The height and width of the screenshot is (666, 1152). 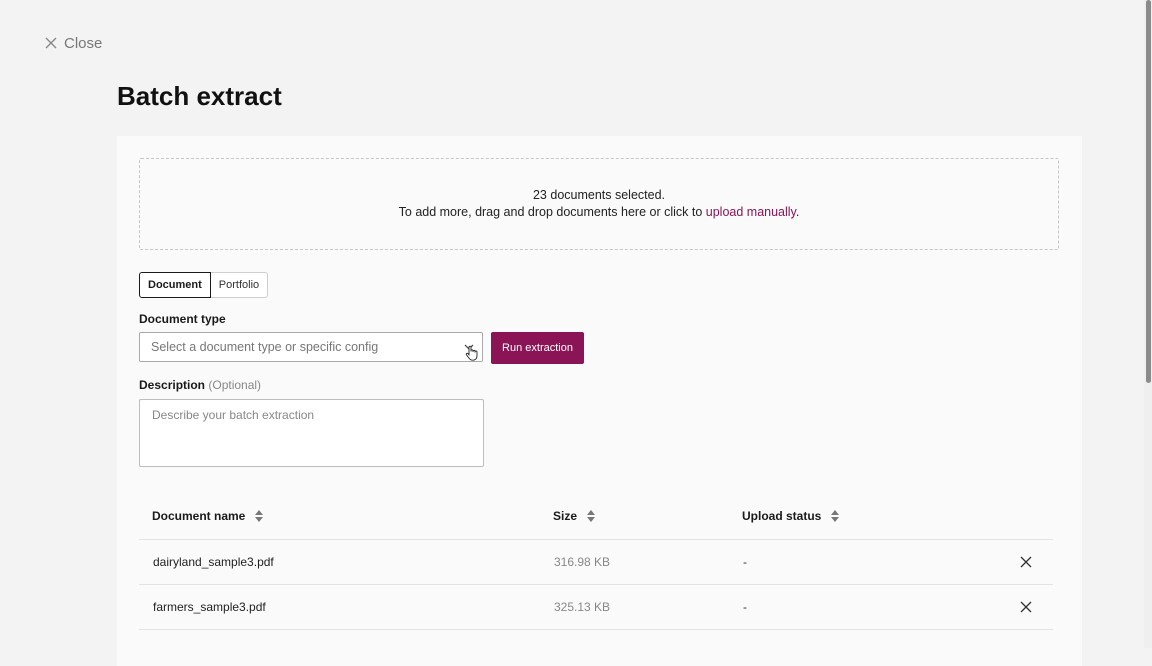 I want to click on table-row: farmers_sample3.pdf 325.13 KB -, so click(x=596, y=607).